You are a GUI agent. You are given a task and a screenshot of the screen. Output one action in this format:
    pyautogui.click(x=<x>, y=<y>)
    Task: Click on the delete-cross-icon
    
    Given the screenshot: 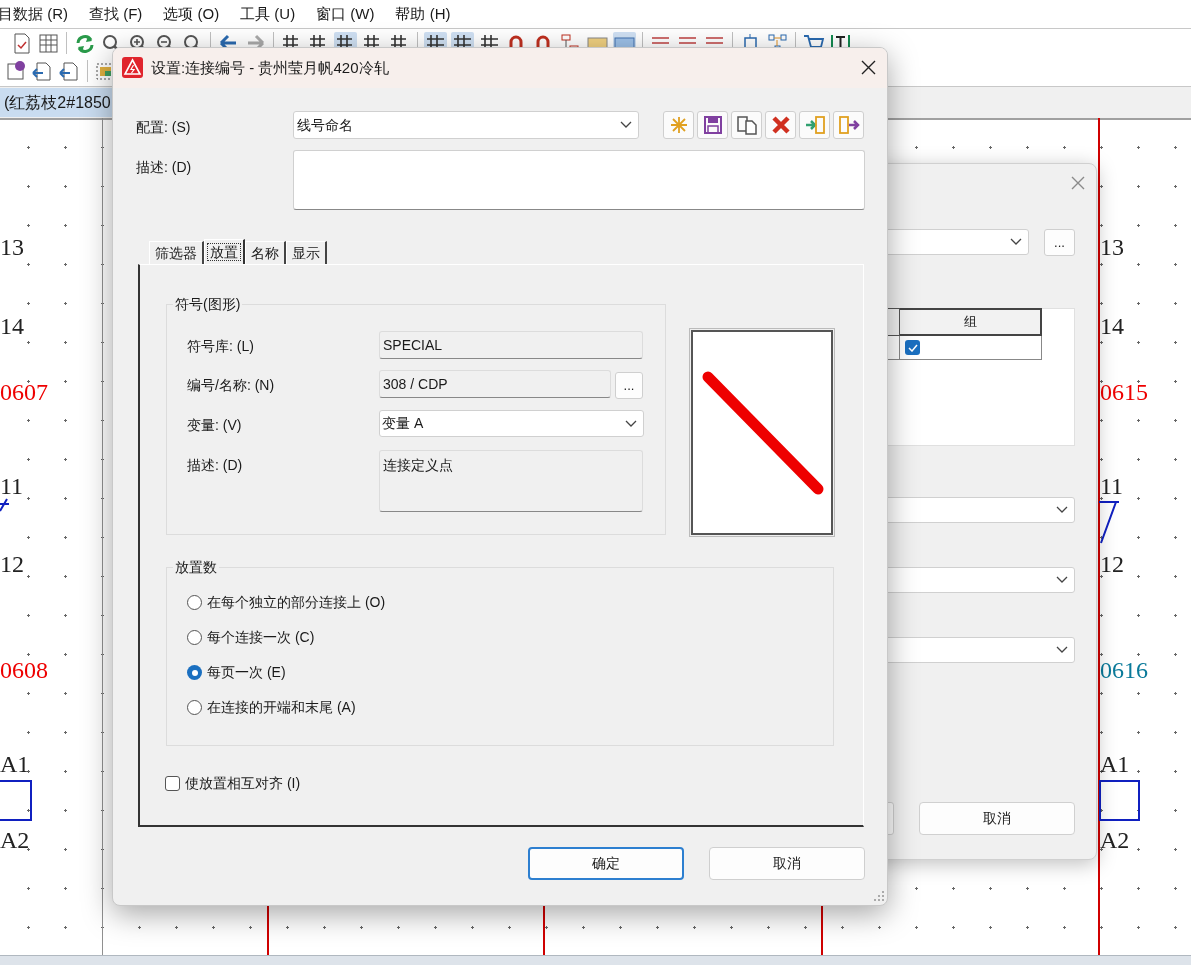 What is the action you would take?
    pyautogui.click(x=780, y=125)
    